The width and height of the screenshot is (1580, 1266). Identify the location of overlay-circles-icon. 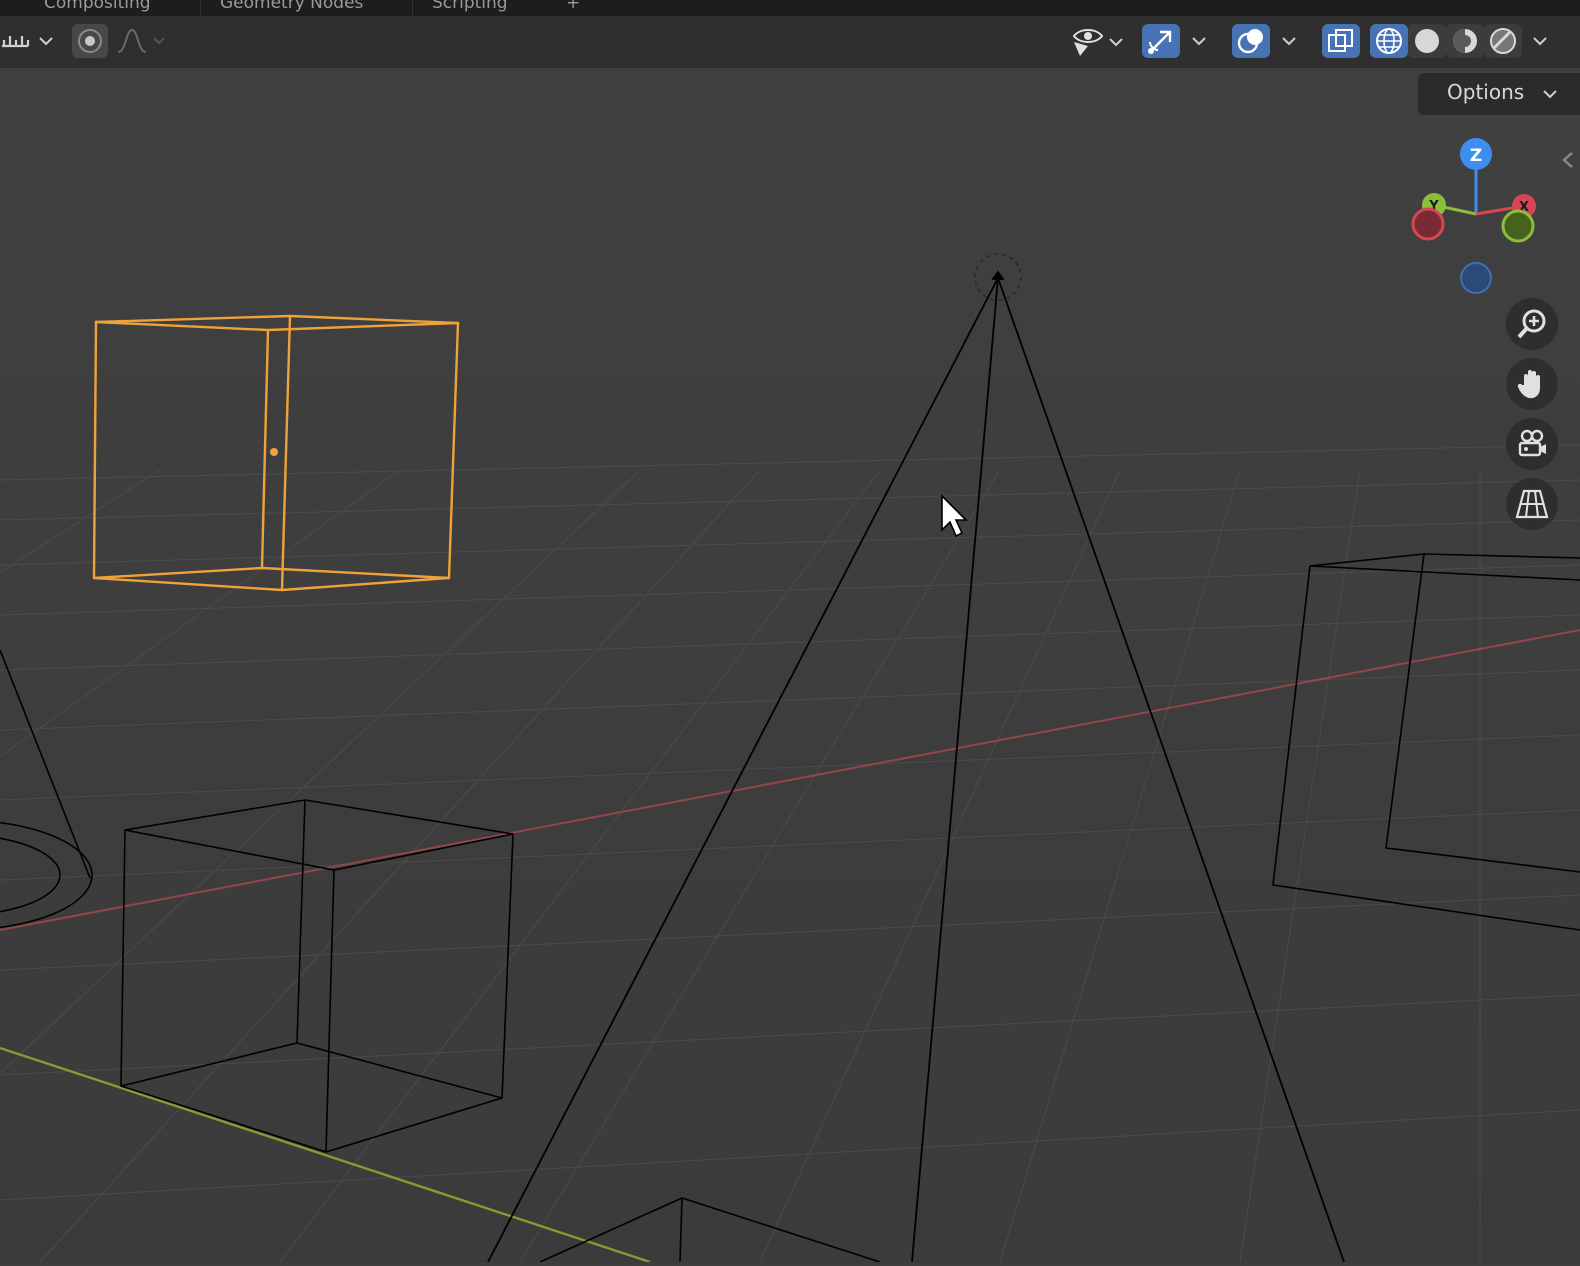
(1250, 41).